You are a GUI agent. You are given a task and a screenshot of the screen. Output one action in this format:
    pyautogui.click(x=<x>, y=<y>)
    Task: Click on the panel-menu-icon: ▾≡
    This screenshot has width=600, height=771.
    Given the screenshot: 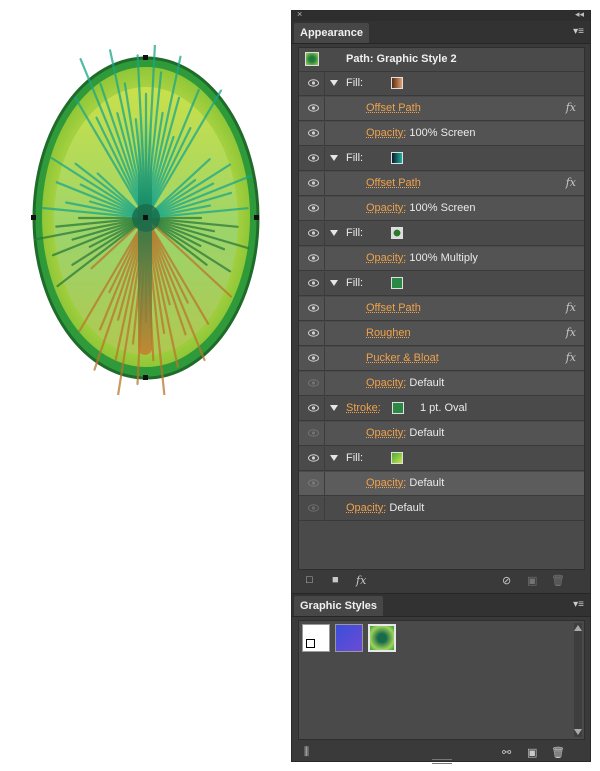 What is the action you would take?
    pyautogui.click(x=578, y=31)
    